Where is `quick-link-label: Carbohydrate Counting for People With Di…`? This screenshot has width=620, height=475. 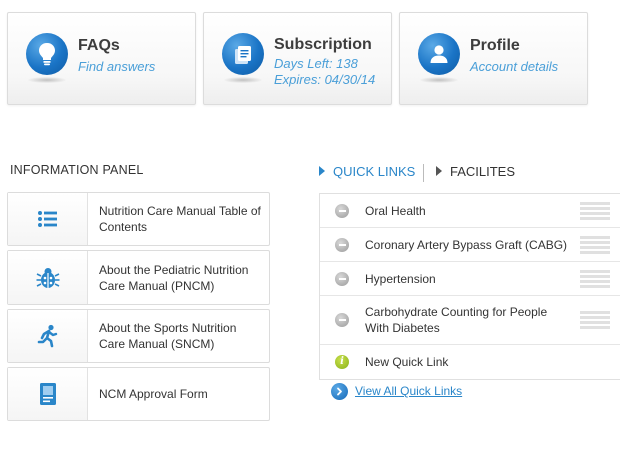
quick-link-label: Carbohydrate Counting for People With Di… is located at coordinates (456, 320).